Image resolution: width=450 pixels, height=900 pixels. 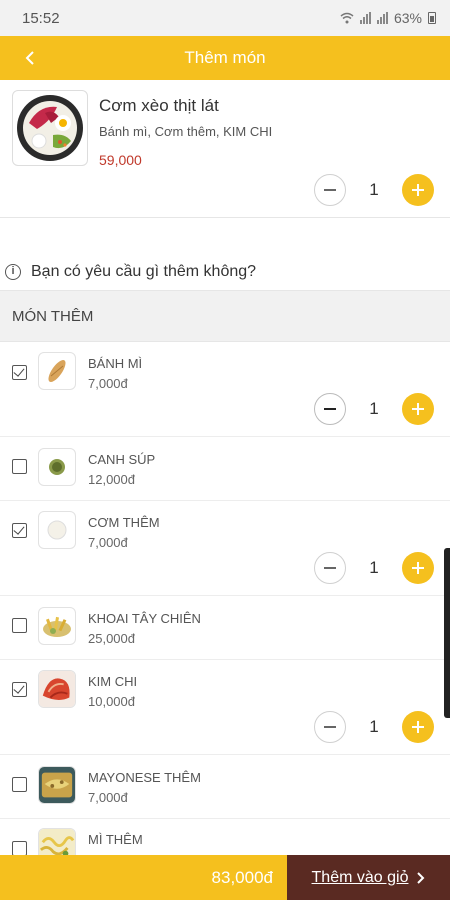 I want to click on extra-item-com-them: CƠM THÊM 7,000đ 1, so click(x=225, y=548).